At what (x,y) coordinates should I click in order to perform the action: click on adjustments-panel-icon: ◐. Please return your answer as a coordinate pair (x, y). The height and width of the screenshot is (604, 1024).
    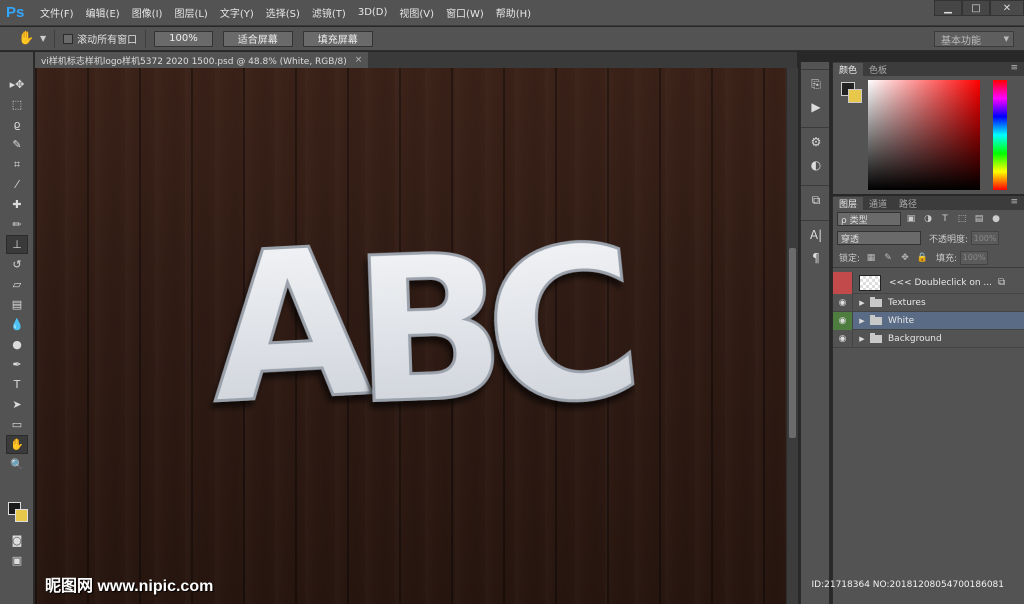
    Looking at the image, I should click on (816, 165).